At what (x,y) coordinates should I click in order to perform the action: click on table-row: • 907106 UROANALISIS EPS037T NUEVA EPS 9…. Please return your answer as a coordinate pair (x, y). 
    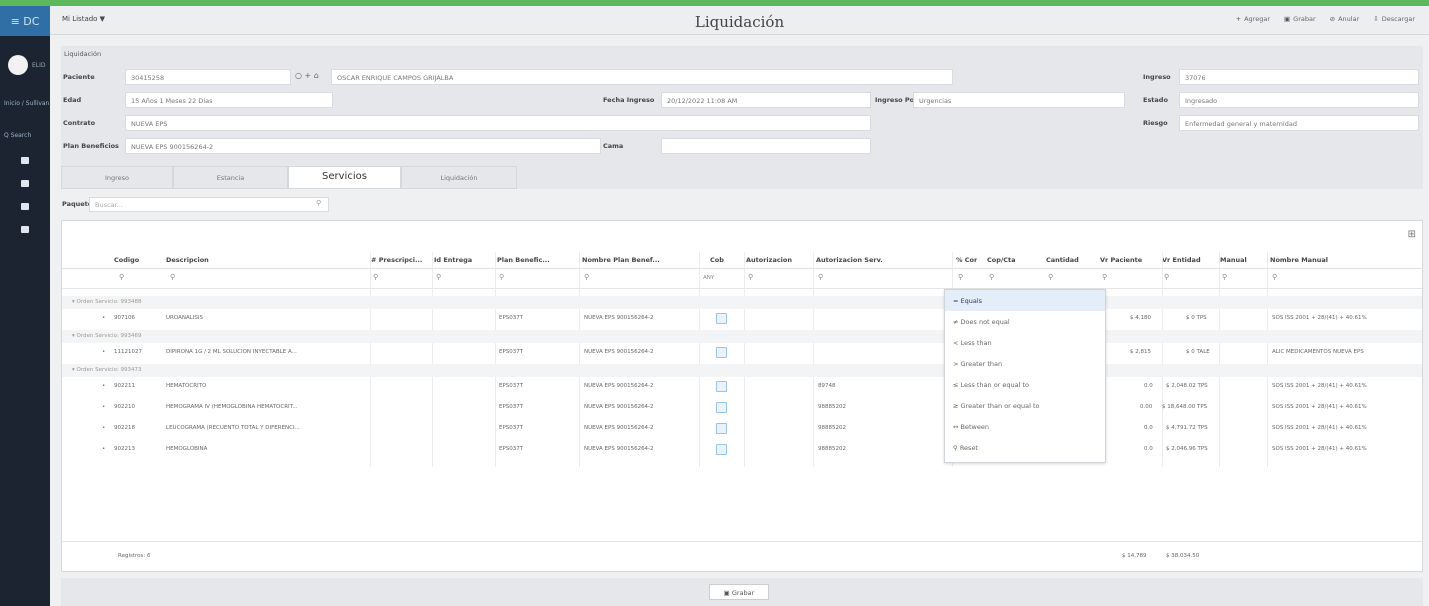
    Looking at the image, I should click on (742, 319).